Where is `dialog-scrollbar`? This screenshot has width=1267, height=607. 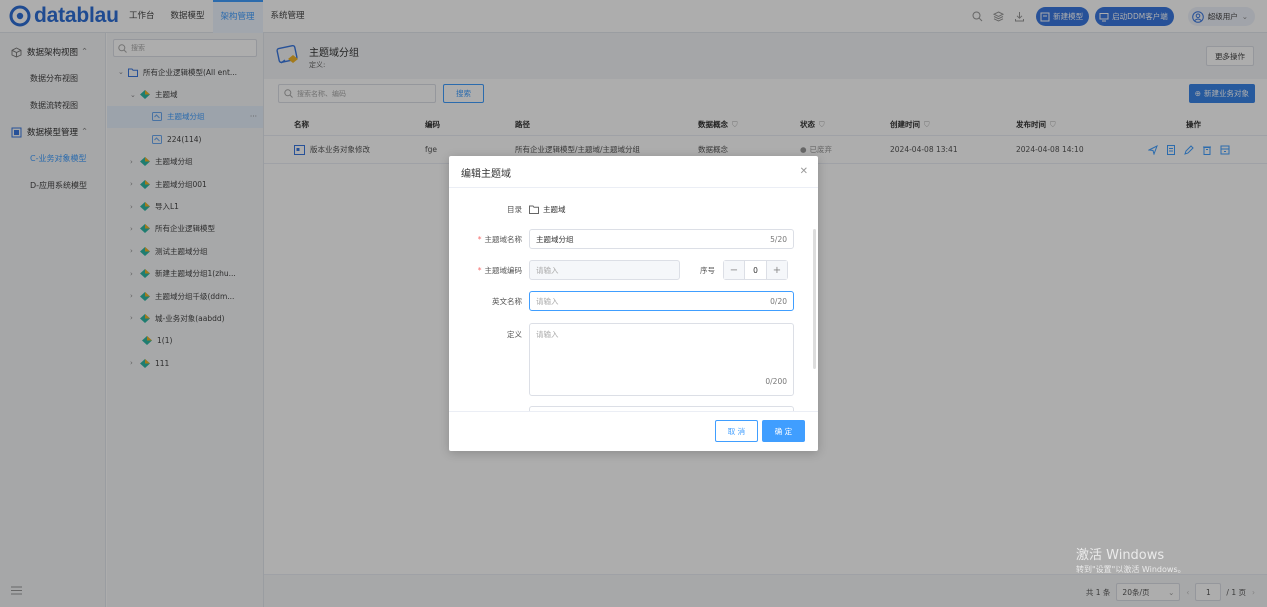
dialog-scrollbar is located at coordinates (814, 299).